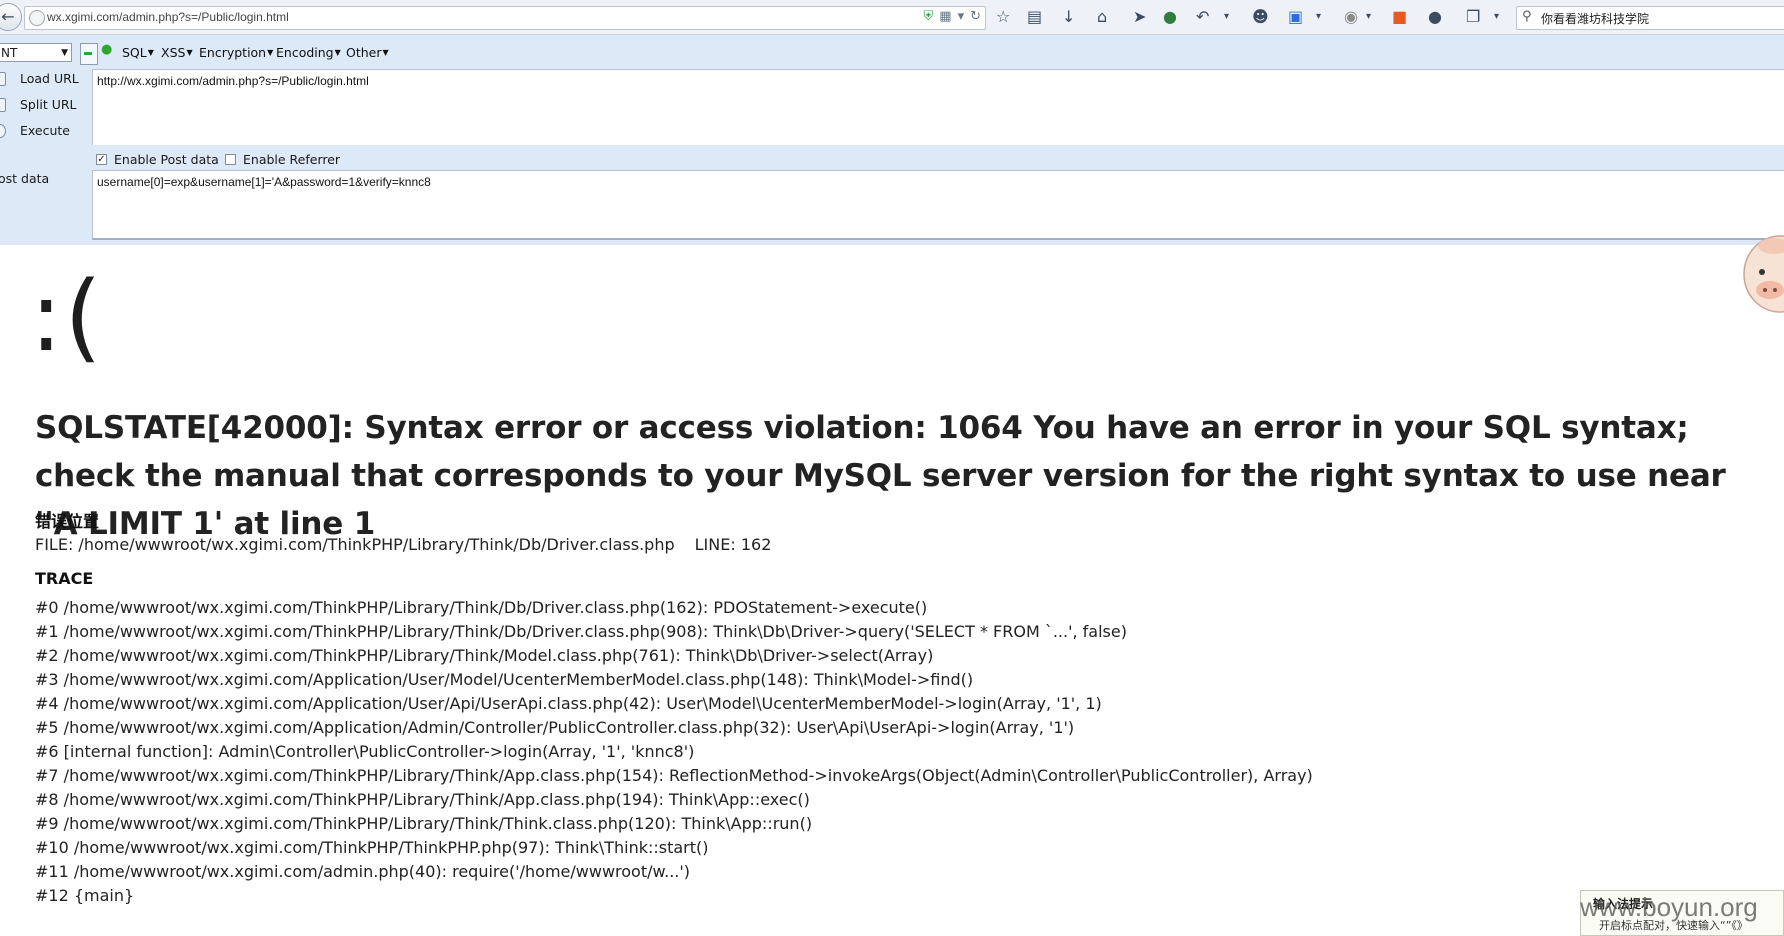 This screenshot has height=936, width=1784. Describe the element at coordinates (8, 16) in the screenshot. I see `back-arrow-icon: ←` at that location.